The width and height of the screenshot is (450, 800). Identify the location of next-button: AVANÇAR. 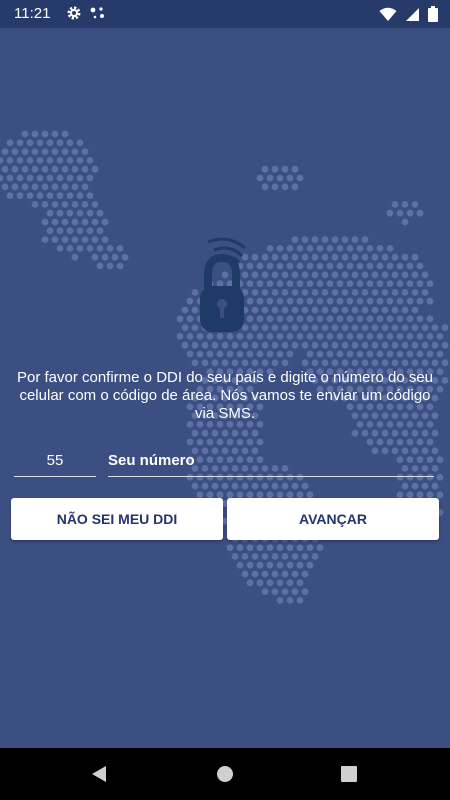
(333, 519).